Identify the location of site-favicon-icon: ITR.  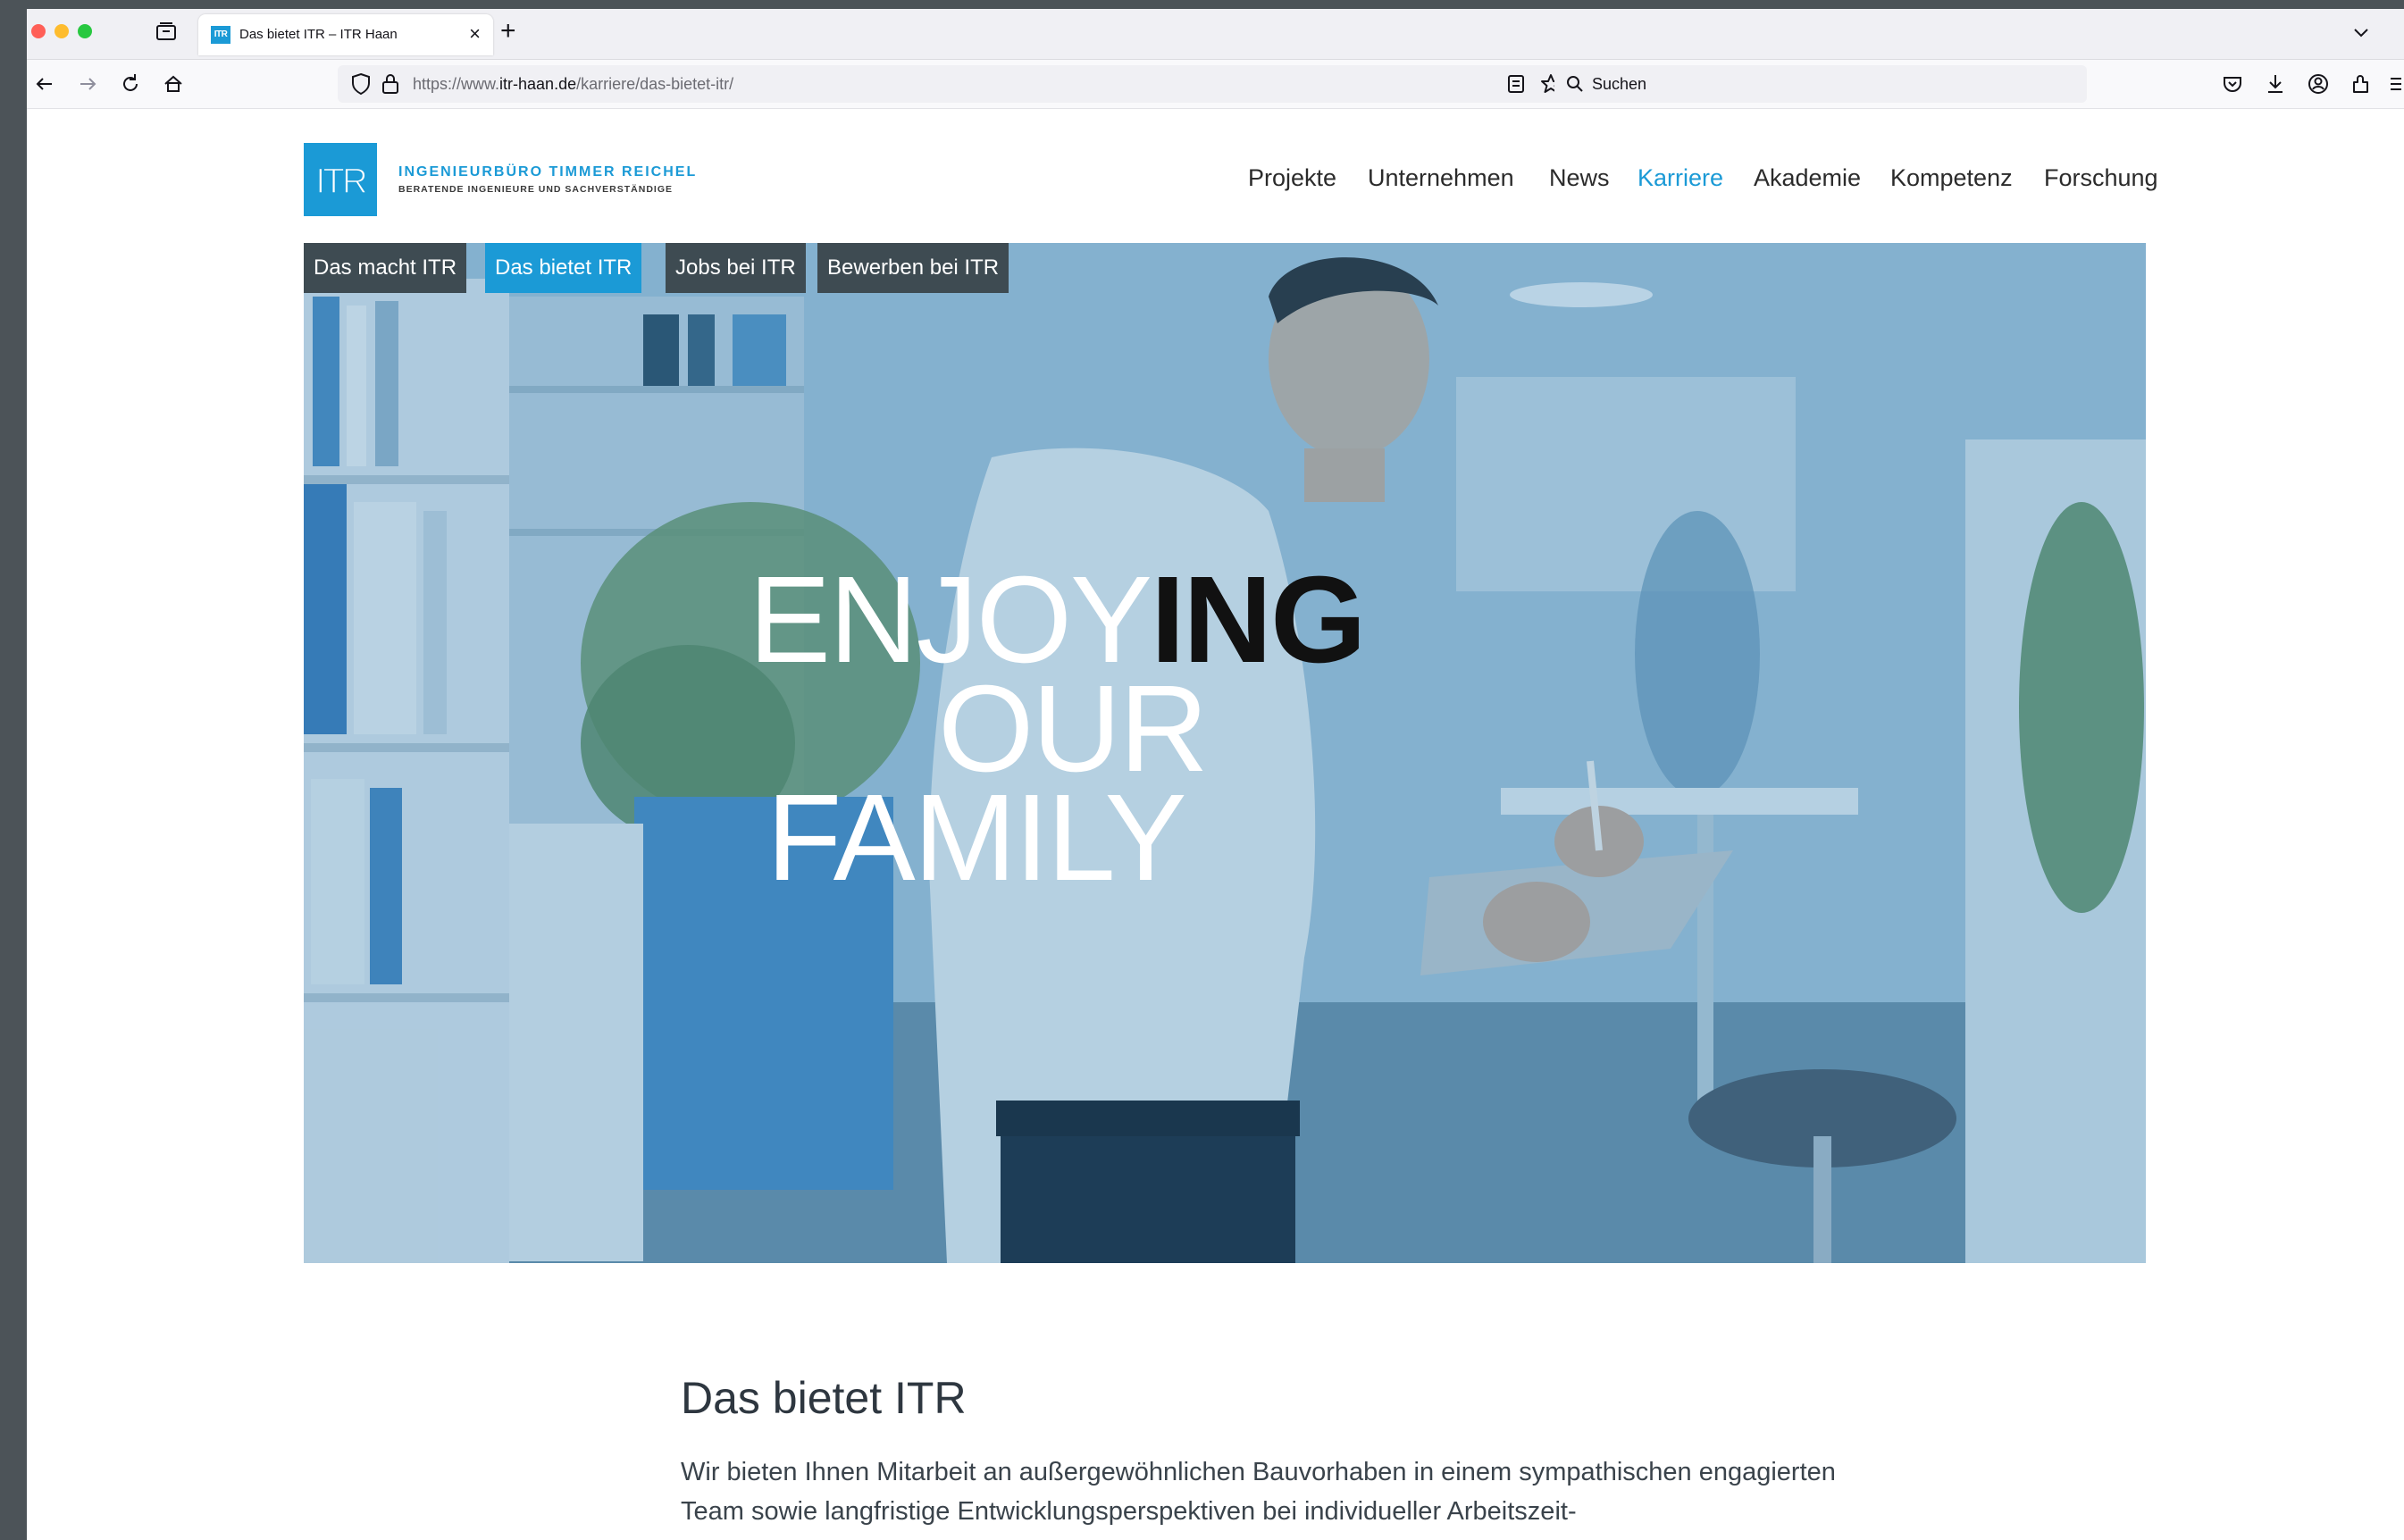
(220, 35).